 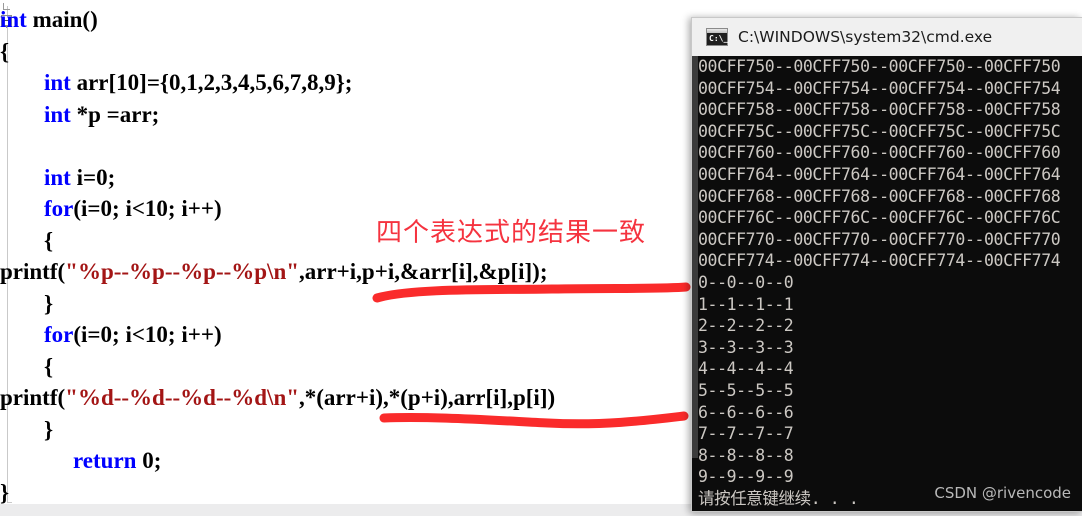 I want to click on console-line: 00CFF768--00CFF768--00CFF768--00CFF768, so click(x=879, y=196).